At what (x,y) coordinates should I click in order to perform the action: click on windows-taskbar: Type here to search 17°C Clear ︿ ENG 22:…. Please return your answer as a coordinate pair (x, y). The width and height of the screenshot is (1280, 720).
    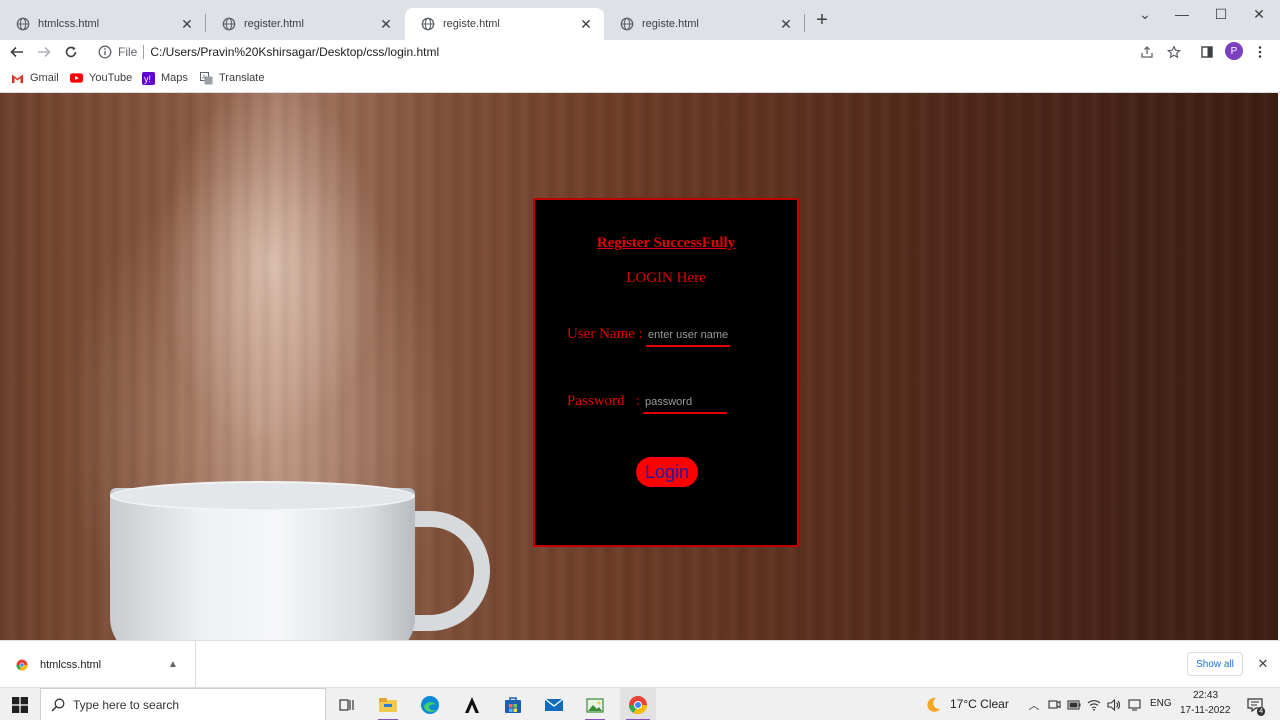
    Looking at the image, I should click on (640, 703).